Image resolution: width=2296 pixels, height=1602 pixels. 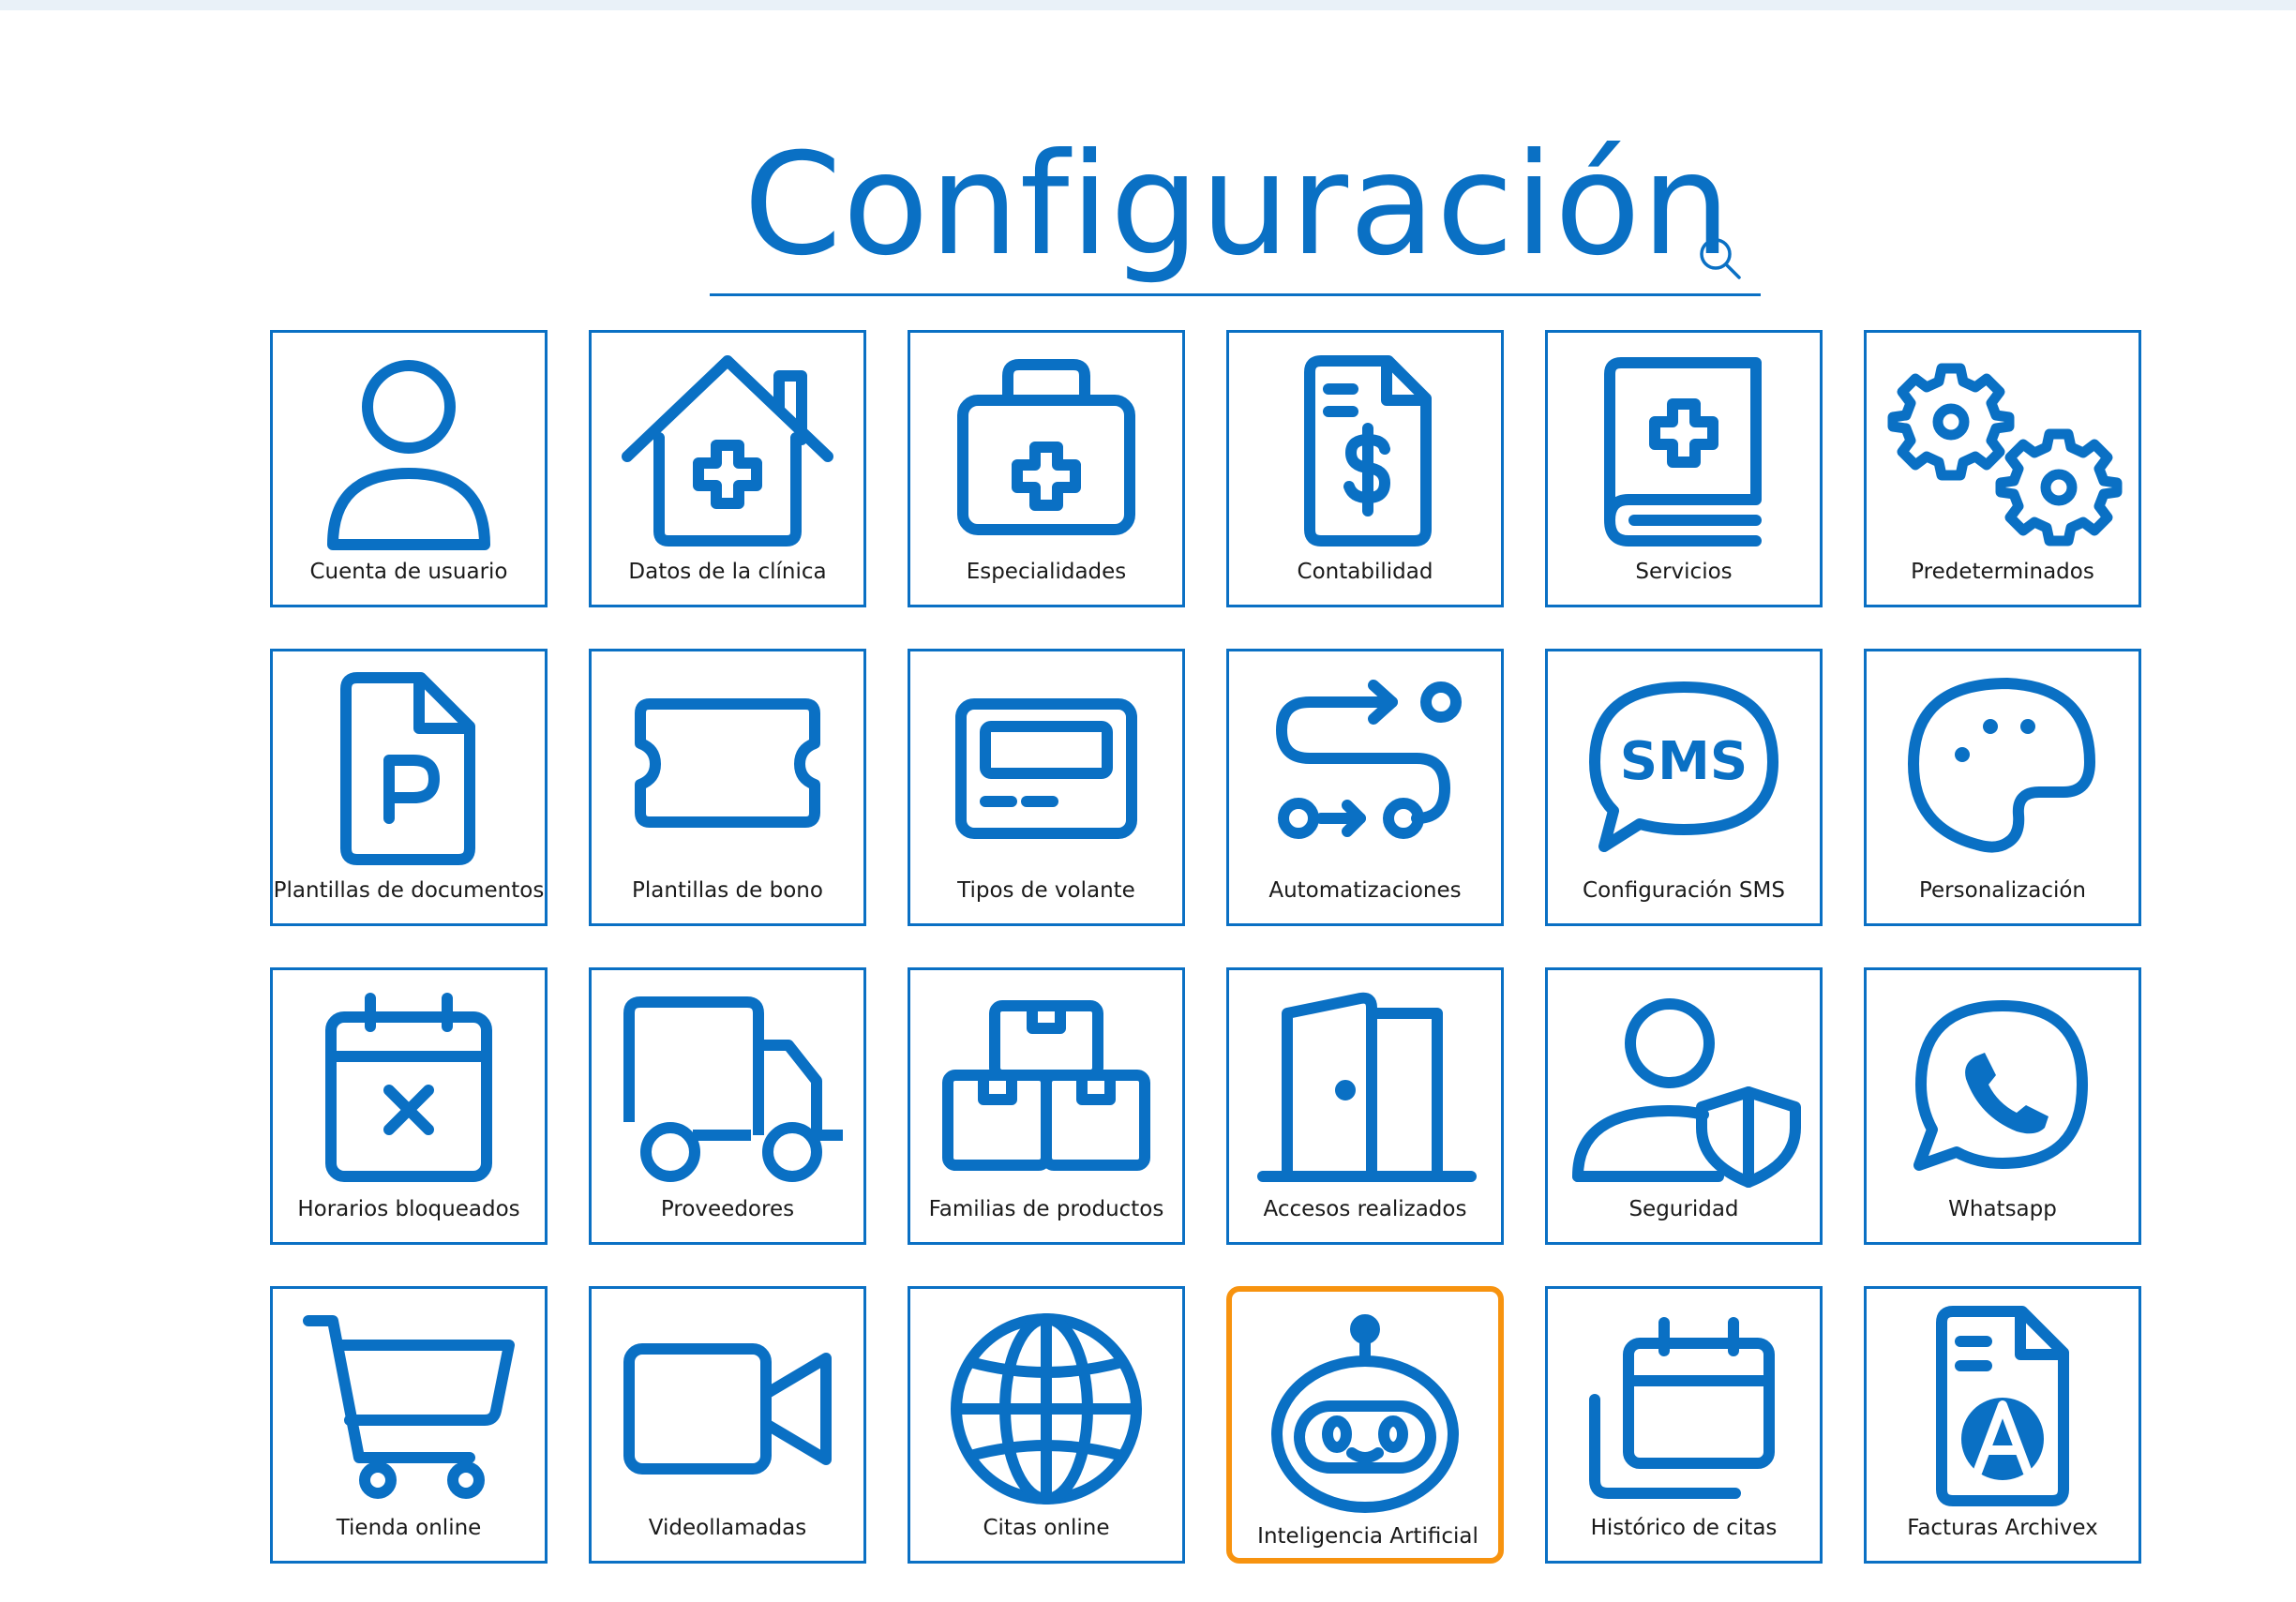 I want to click on tile-label: Configuración SMS, so click(x=1684, y=891).